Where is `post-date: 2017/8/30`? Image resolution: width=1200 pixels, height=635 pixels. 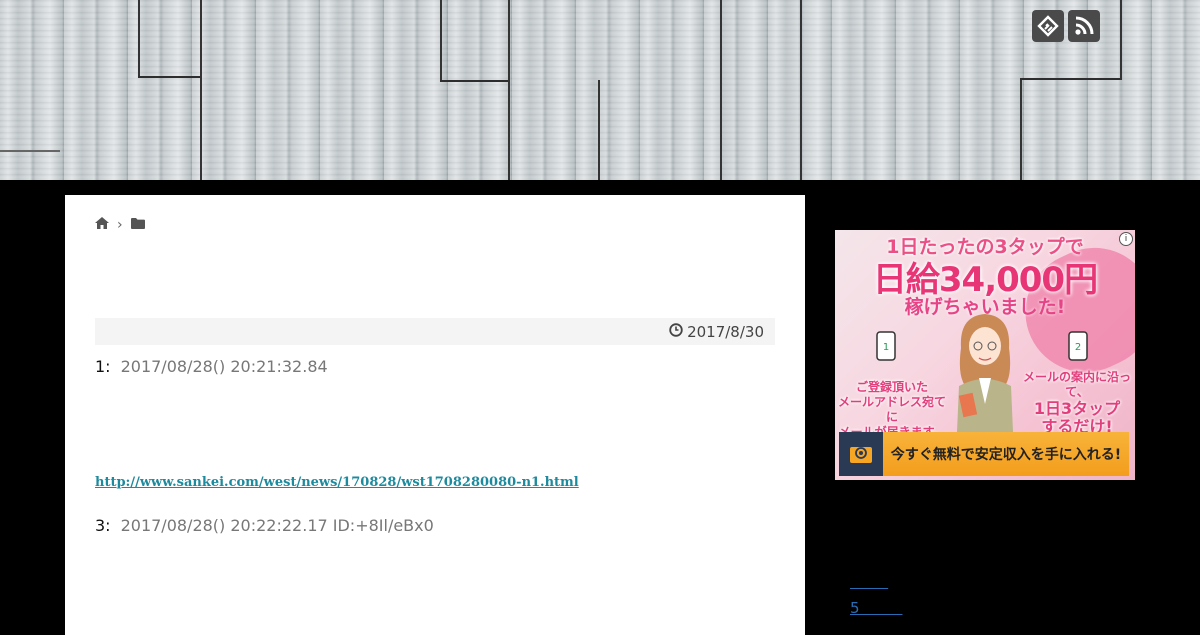
post-date: 2017/8/30 is located at coordinates (716, 332).